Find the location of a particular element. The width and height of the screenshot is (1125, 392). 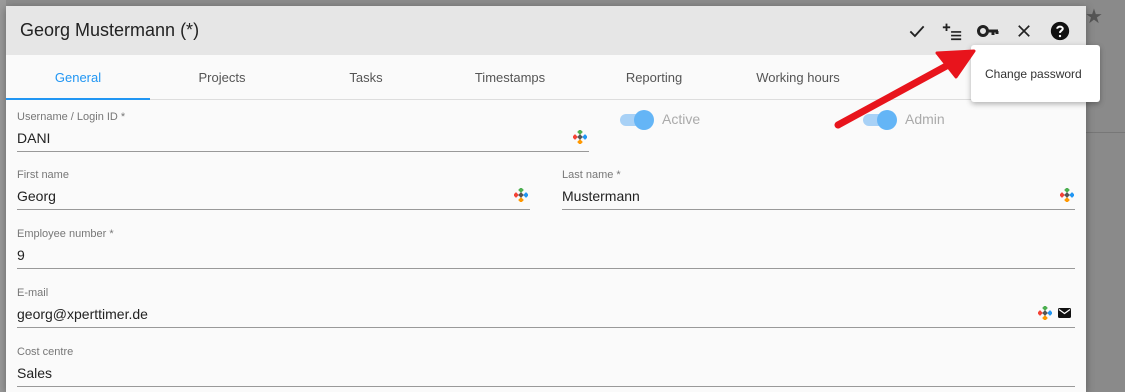

email-value: georg@xperttimer.de is located at coordinates (82, 314).